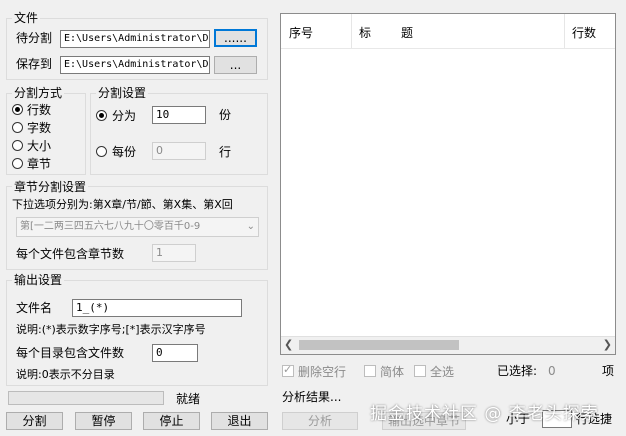 This screenshot has height=436, width=626. What do you see at coordinates (135, 39) in the screenshot?
I see `split-file-input: E:\Users\Administrator\D` at bounding box center [135, 39].